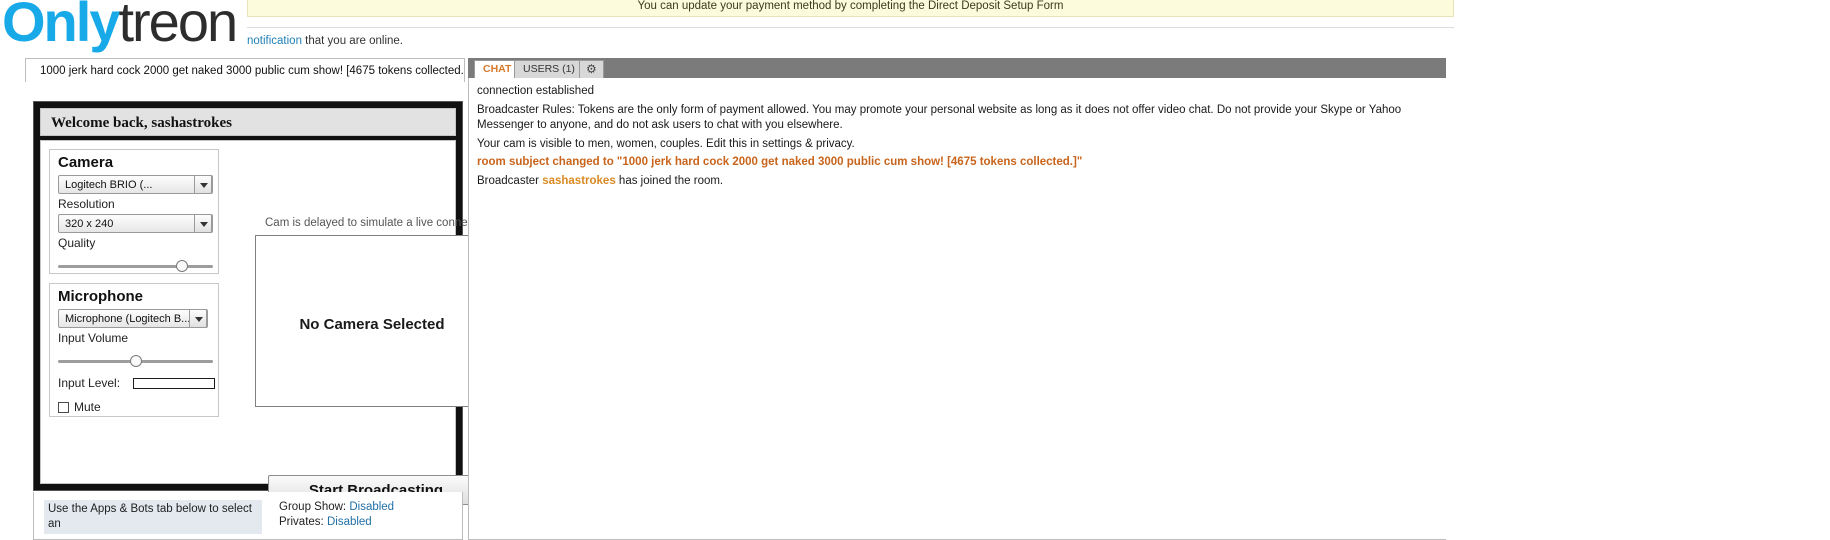  What do you see at coordinates (669, 180) in the screenshot?
I see `join-suffix: has joined the room.` at bounding box center [669, 180].